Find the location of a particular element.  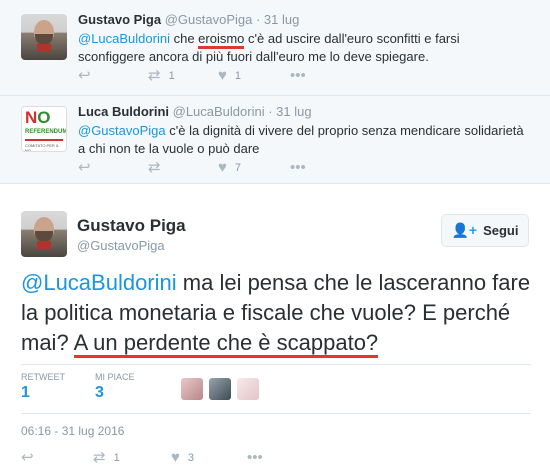

tweet-timestamp: 06:16 - 31 lug 2016 is located at coordinates (72, 431).